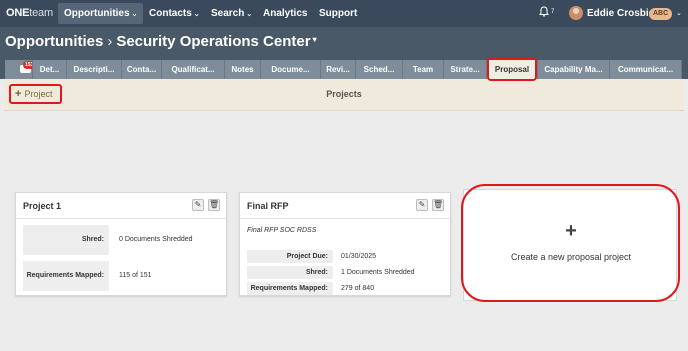  I want to click on title-dropdown-caret-icon: ▾, so click(315, 39).